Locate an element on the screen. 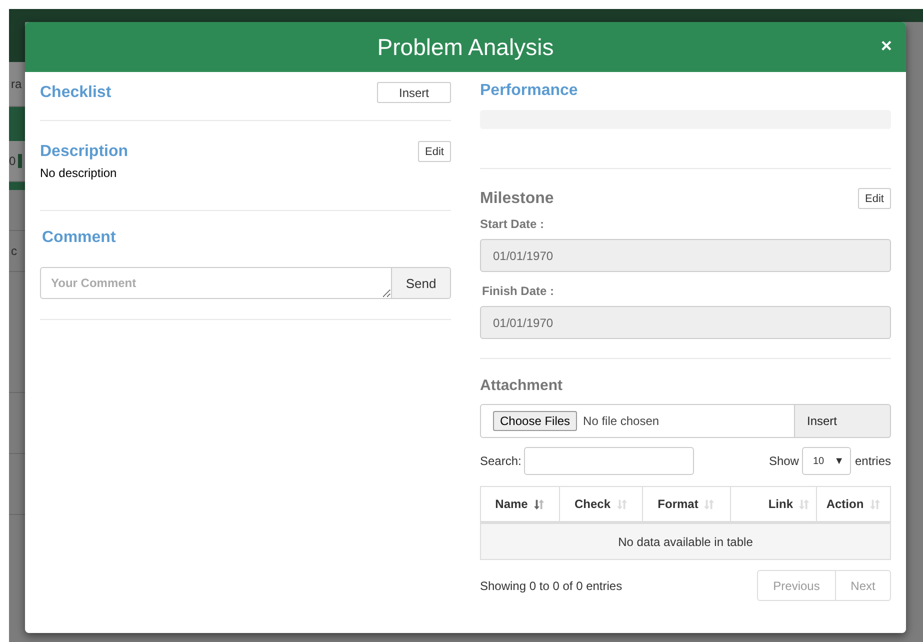 The width and height of the screenshot is (923, 642). choose-files-button: Choose Files is located at coordinates (535, 421).